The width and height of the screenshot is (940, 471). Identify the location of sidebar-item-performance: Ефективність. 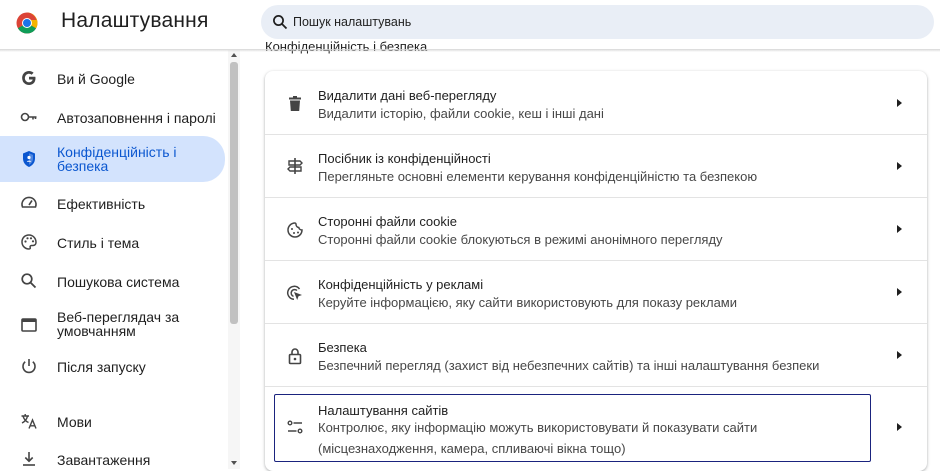
(112, 203).